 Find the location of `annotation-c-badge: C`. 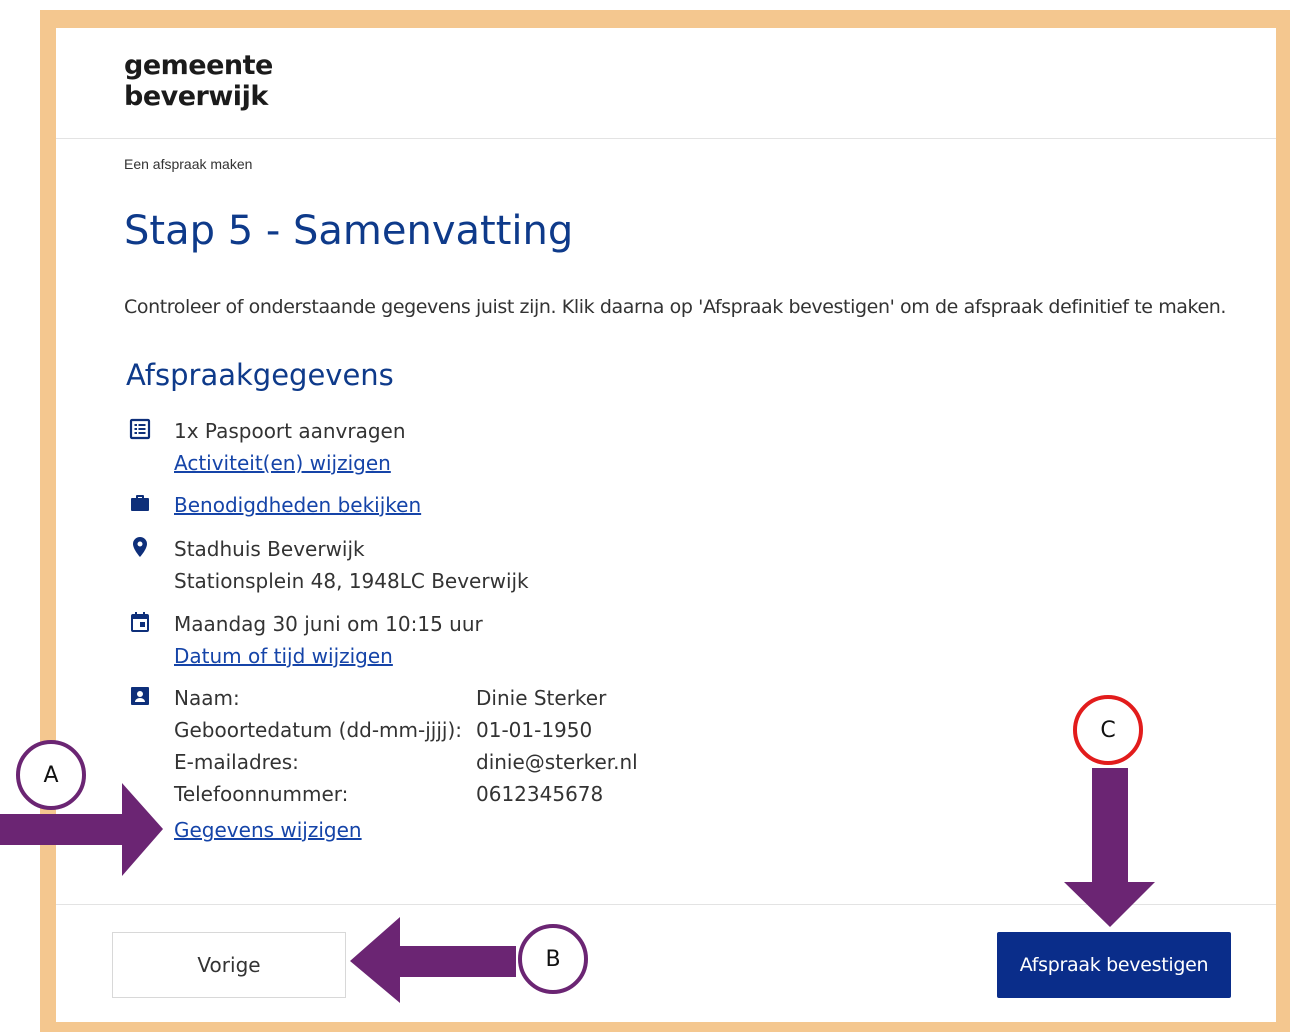

annotation-c-badge: C is located at coordinates (1108, 730).